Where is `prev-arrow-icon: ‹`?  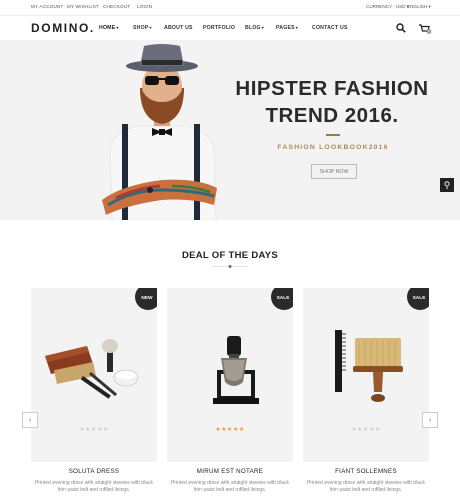 prev-arrow-icon: ‹ is located at coordinates (30, 420).